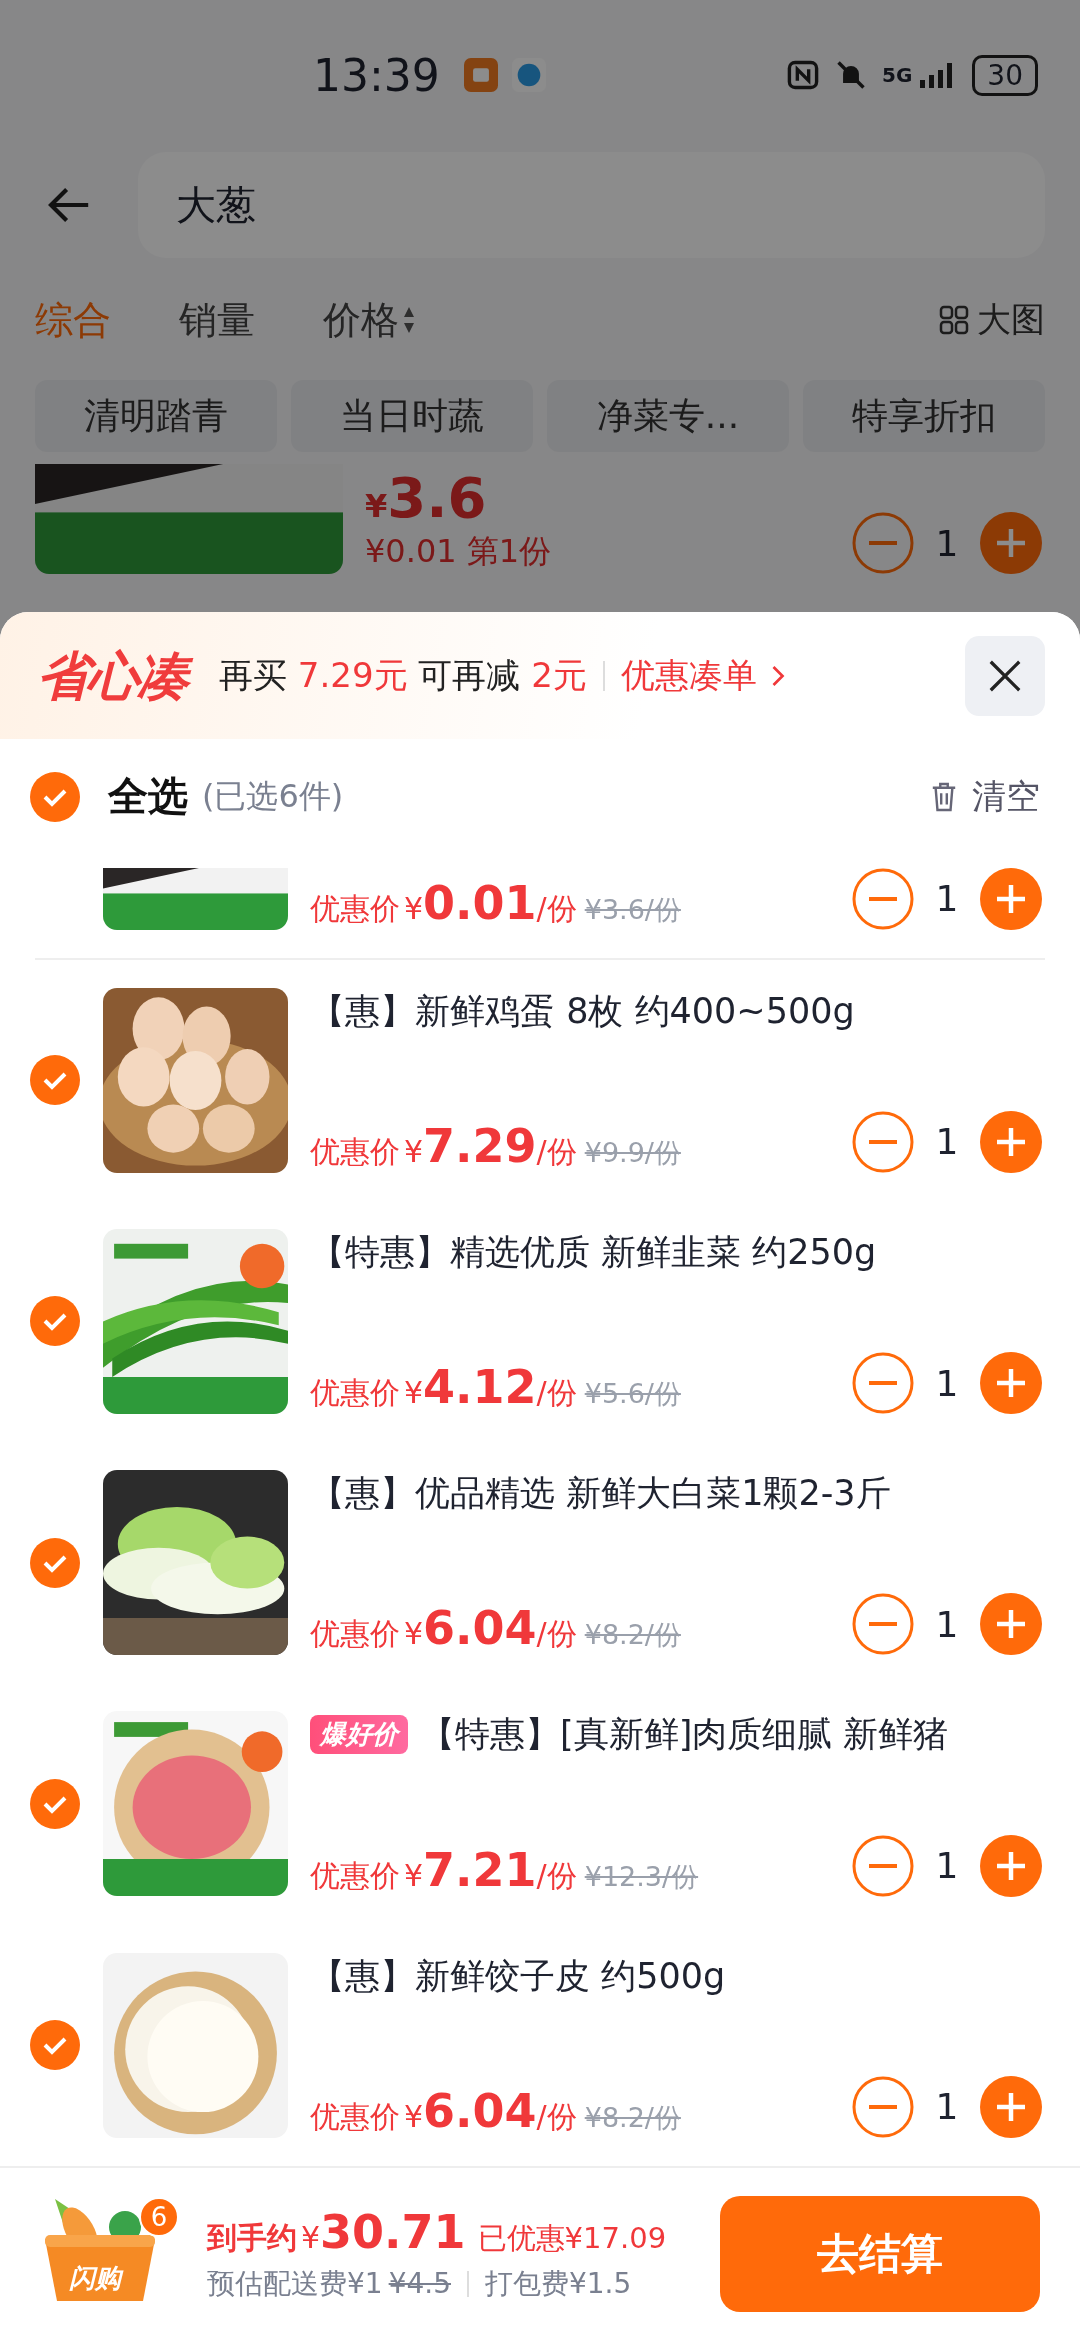 This screenshot has height=2340, width=1080. What do you see at coordinates (252, 2237) in the screenshot?
I see `total-label: 到手约` at bounding box center [252, 2237].